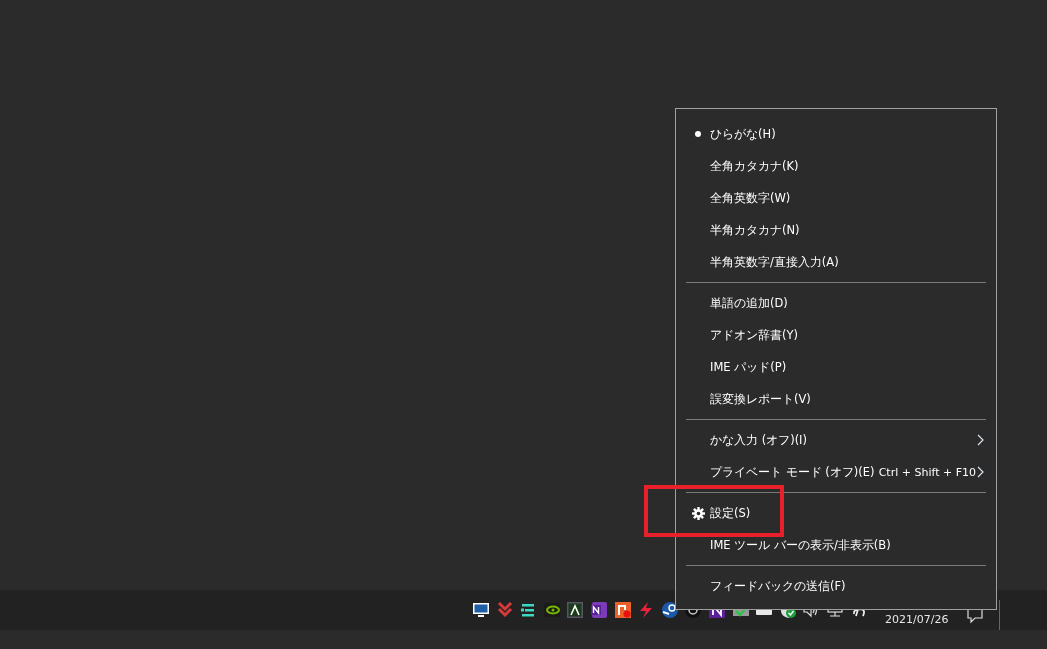 The width and height of the screenshot is (1047, 649). Describe the element at coordinates (836, 230) in the screenshot. I see `menu-item: 半角カタカナ(N)` at that location.